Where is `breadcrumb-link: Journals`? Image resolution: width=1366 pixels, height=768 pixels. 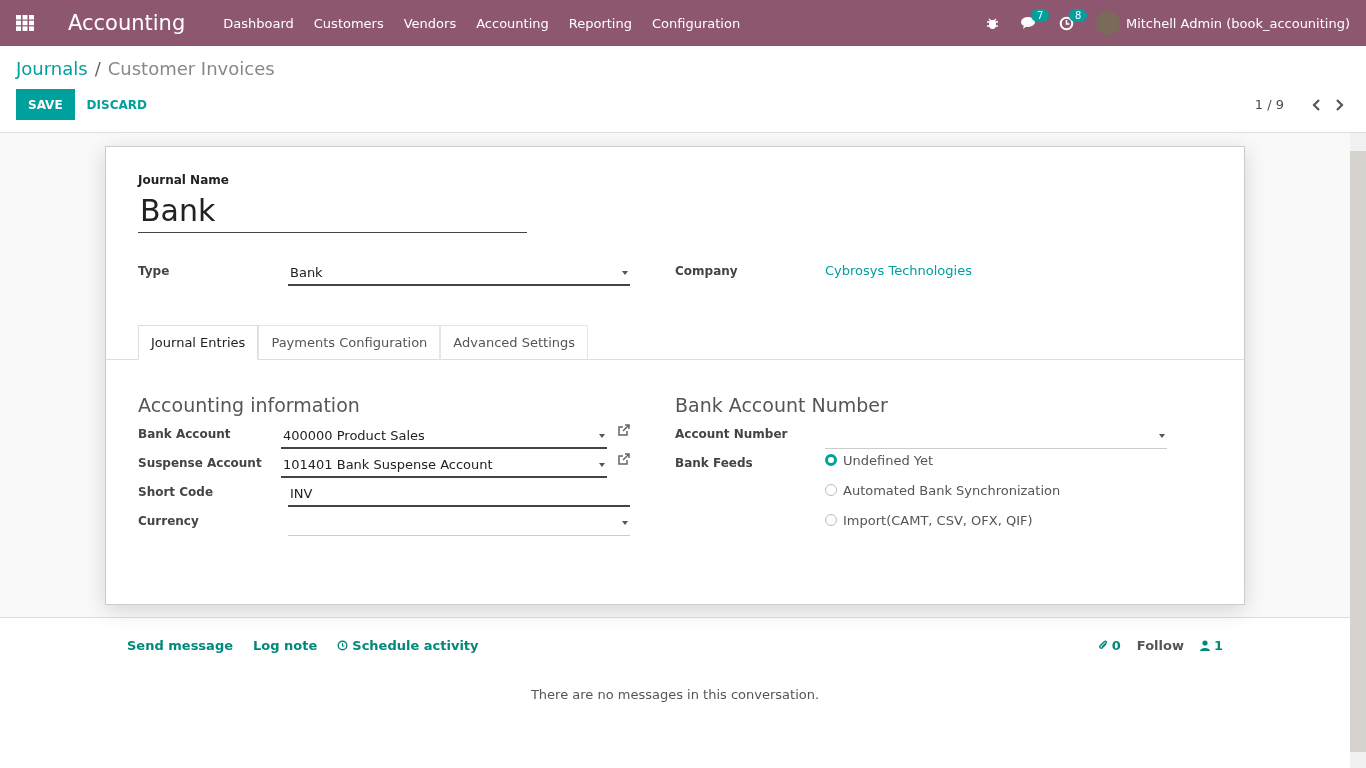
breadcrumb-link: Journals is located at coordinates (52, 68).